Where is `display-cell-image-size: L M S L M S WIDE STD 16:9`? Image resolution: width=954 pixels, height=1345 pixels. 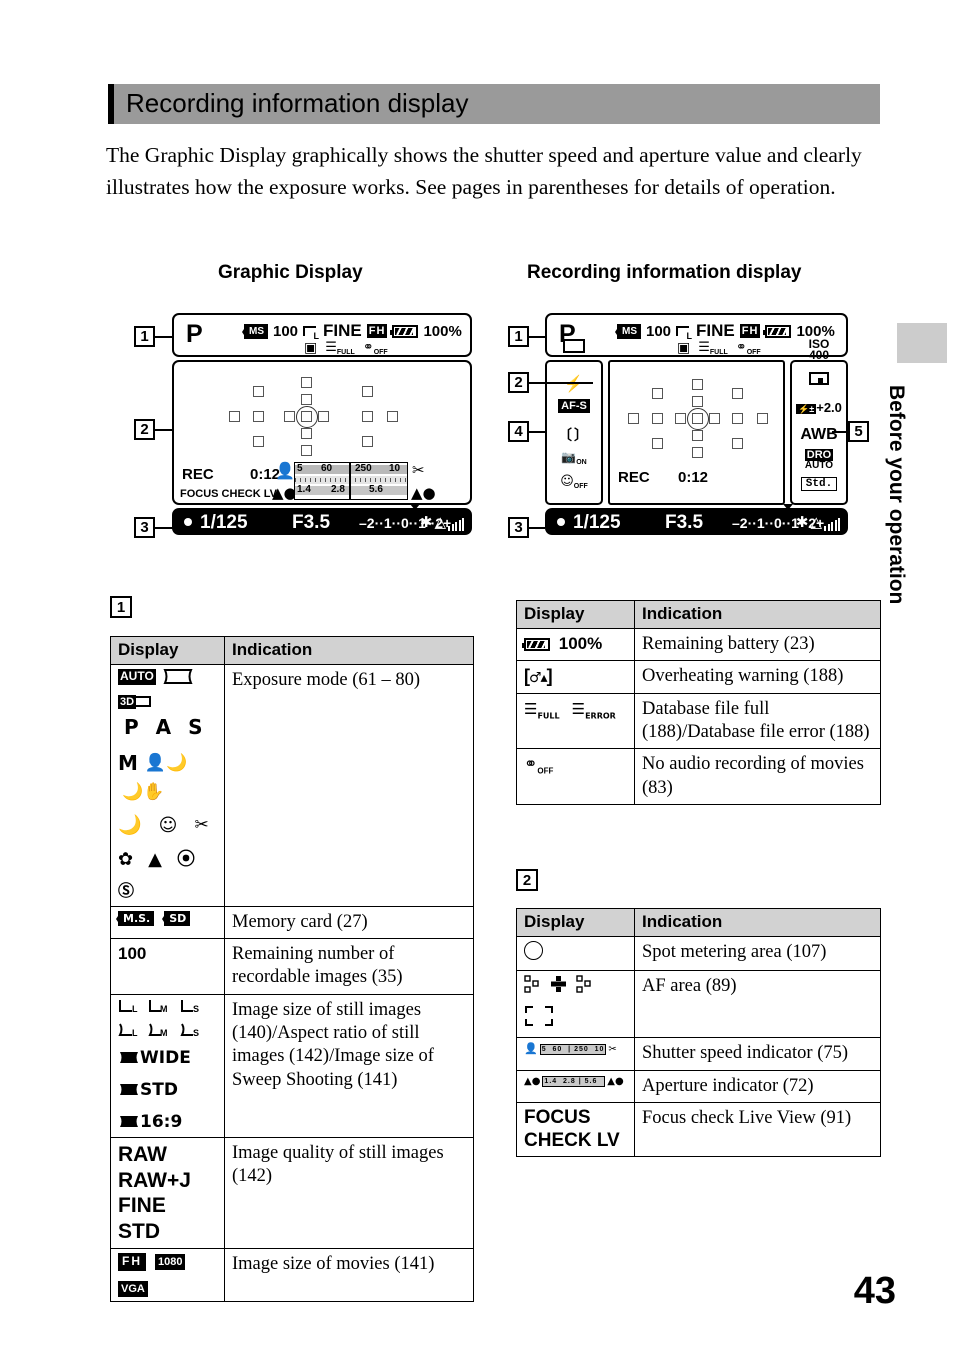 display-cell-image-size: L M S L M S WIDE STD 16:9 is located at coordinates (167, 1066).